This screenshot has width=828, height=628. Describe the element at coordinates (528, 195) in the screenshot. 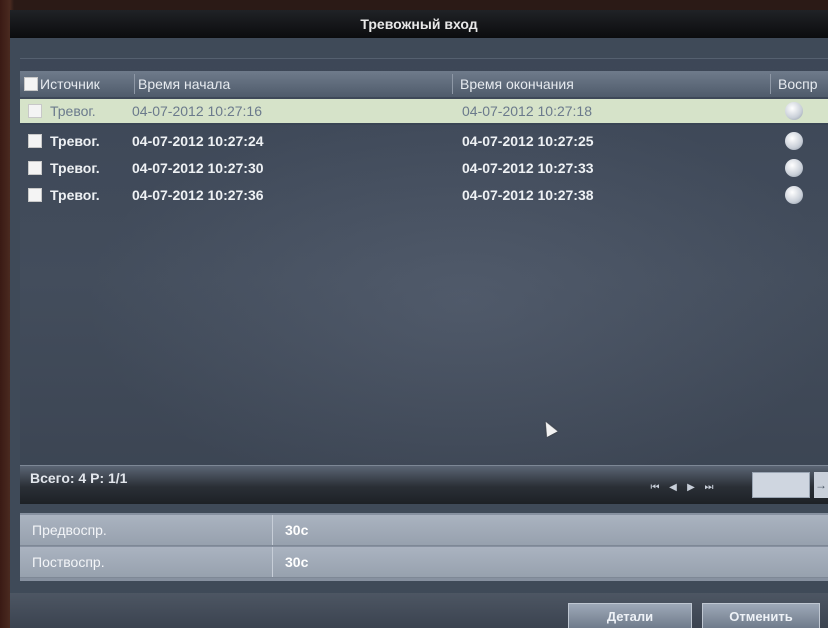

I see `row-end-time: 04-07-2012 10:27:38` at that location.